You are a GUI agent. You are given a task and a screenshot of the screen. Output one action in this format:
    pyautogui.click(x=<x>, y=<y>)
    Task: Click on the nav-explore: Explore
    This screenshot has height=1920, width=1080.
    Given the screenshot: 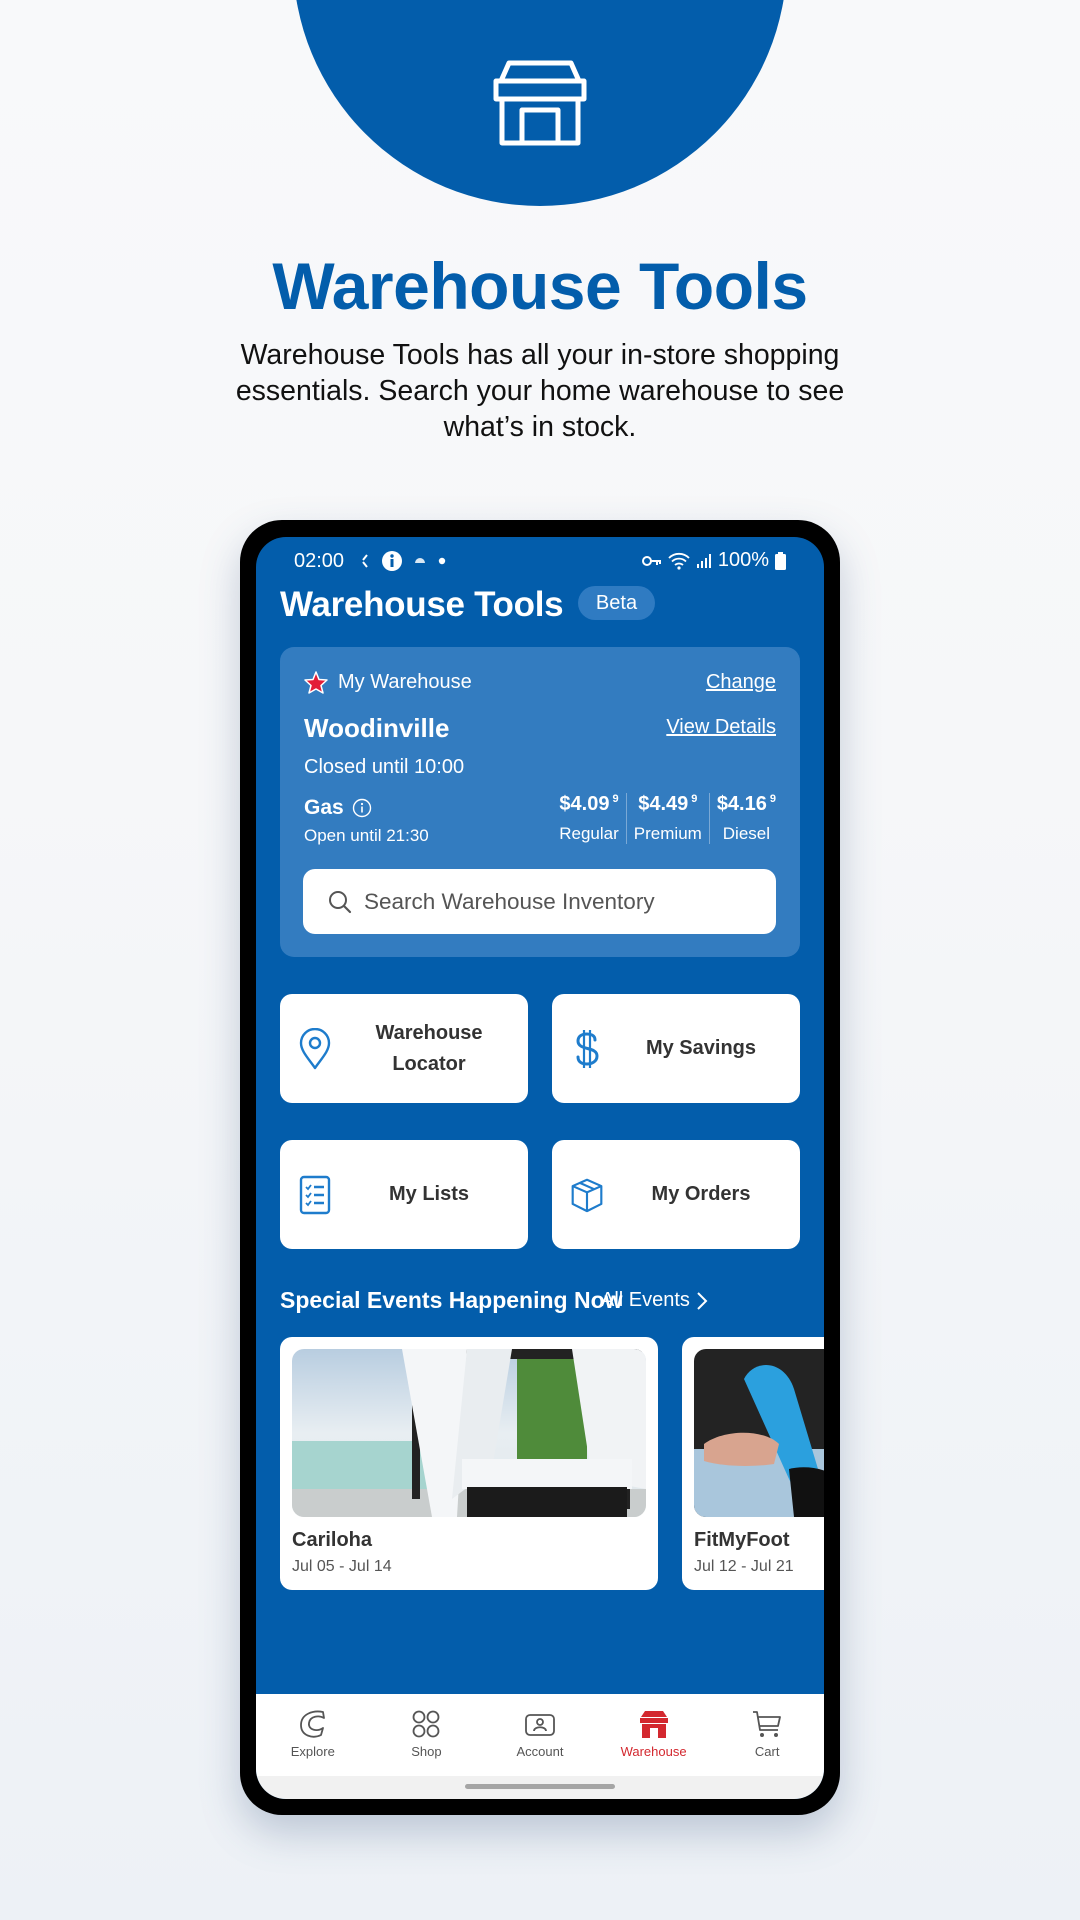 What is the action you would take?
    pyautogui.click(x=313, y=1735)
    